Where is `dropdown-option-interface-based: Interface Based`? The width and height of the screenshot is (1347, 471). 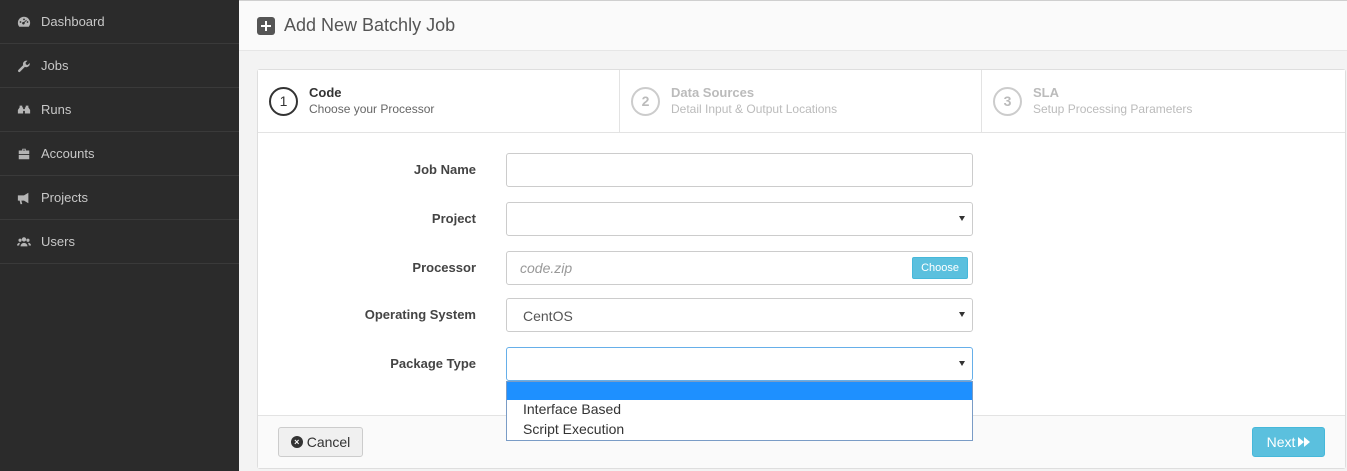
dropdown-option-interface-based: Interface Based is located at coordinates (739, 410).